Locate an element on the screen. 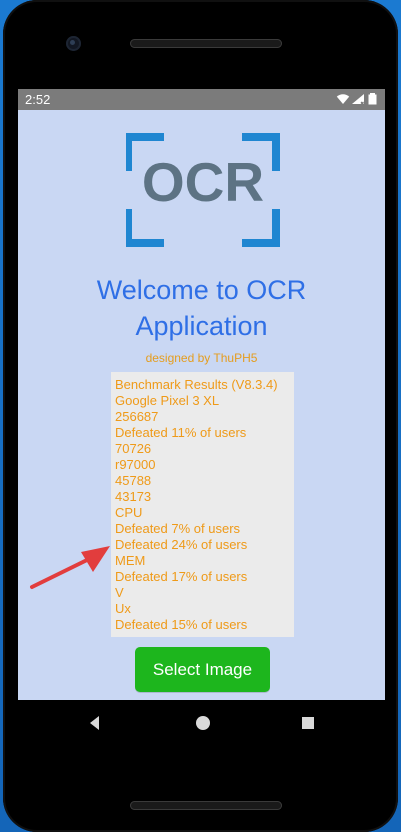 This screenshot has height=832, width=401. top-speaker is located at coordinates (206, 43).